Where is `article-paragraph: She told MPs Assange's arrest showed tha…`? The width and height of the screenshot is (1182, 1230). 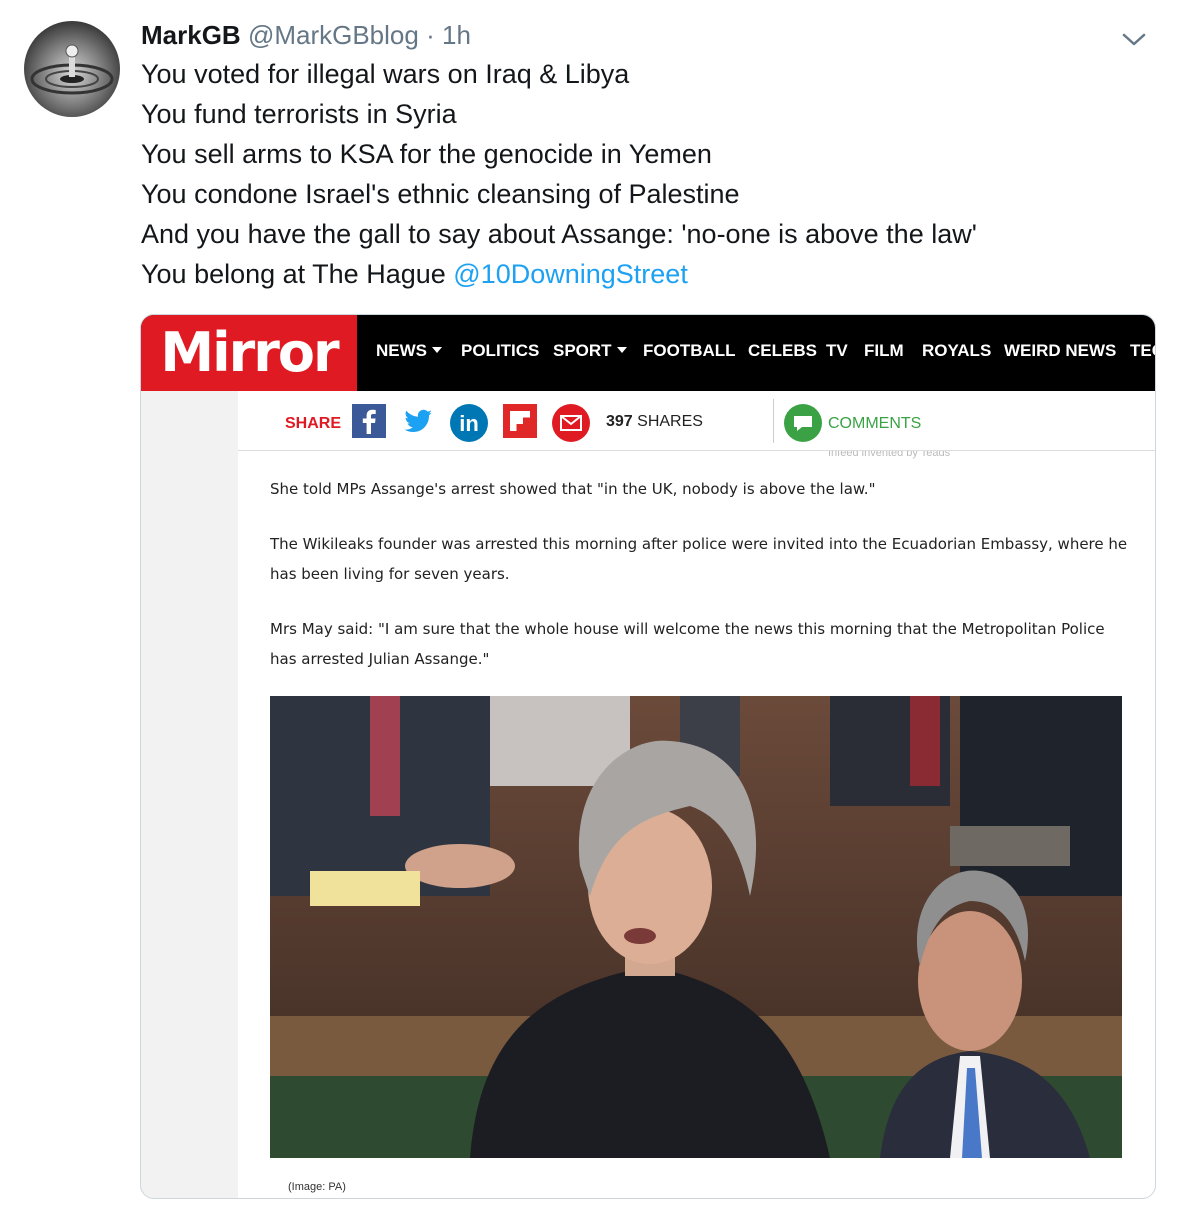 article-paragraph: She told MPs Assange's arrest showed tha… is located at coordinates (573, 489).